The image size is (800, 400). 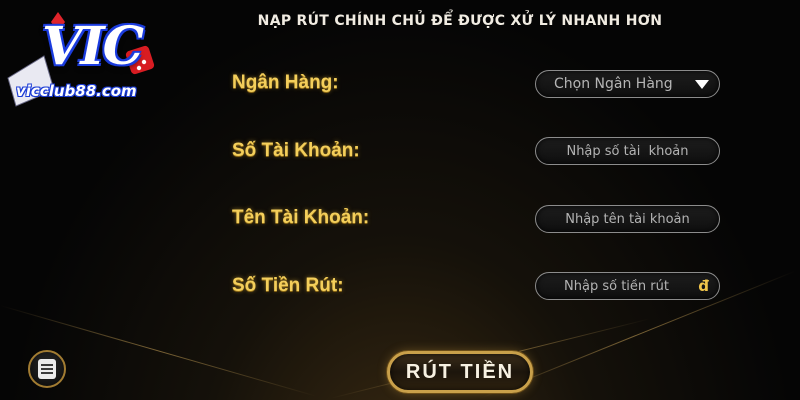 What do you see at coordinates (703, 286) in the screenshot?
I see `currency-symbol: đ` at bounding box center [703, 286].